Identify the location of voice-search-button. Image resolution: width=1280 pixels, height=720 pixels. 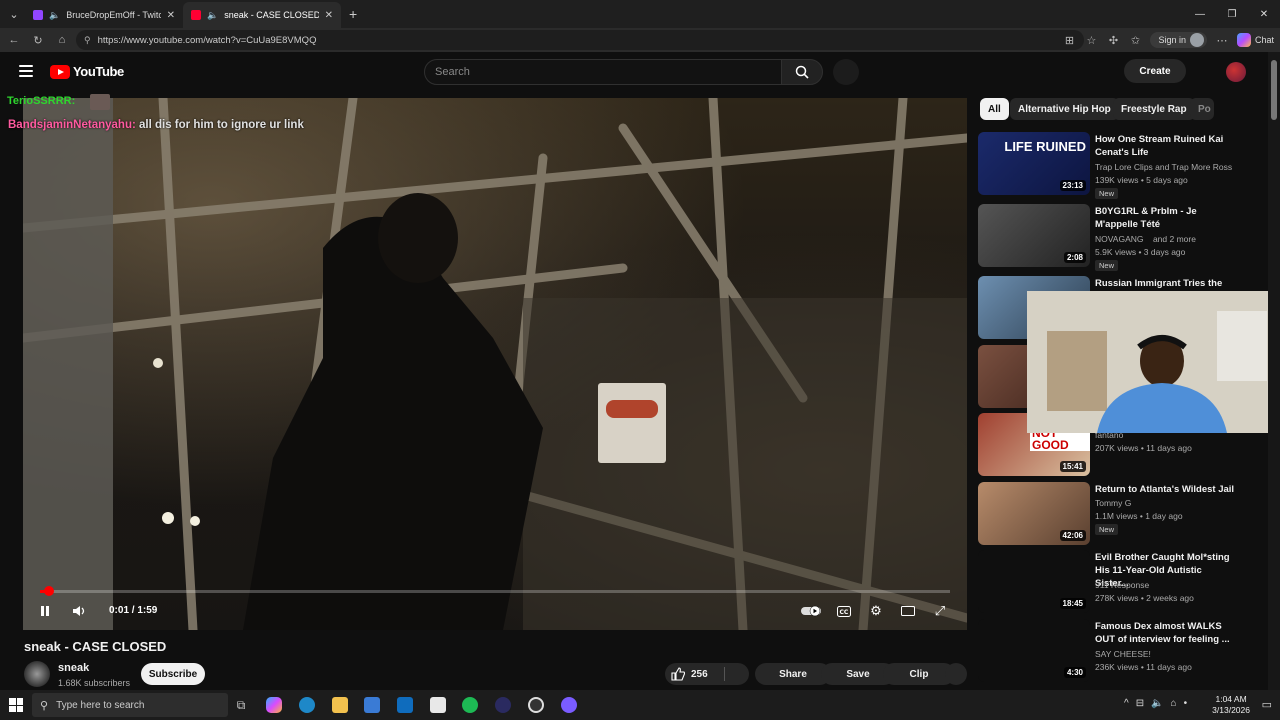
(846, 72).